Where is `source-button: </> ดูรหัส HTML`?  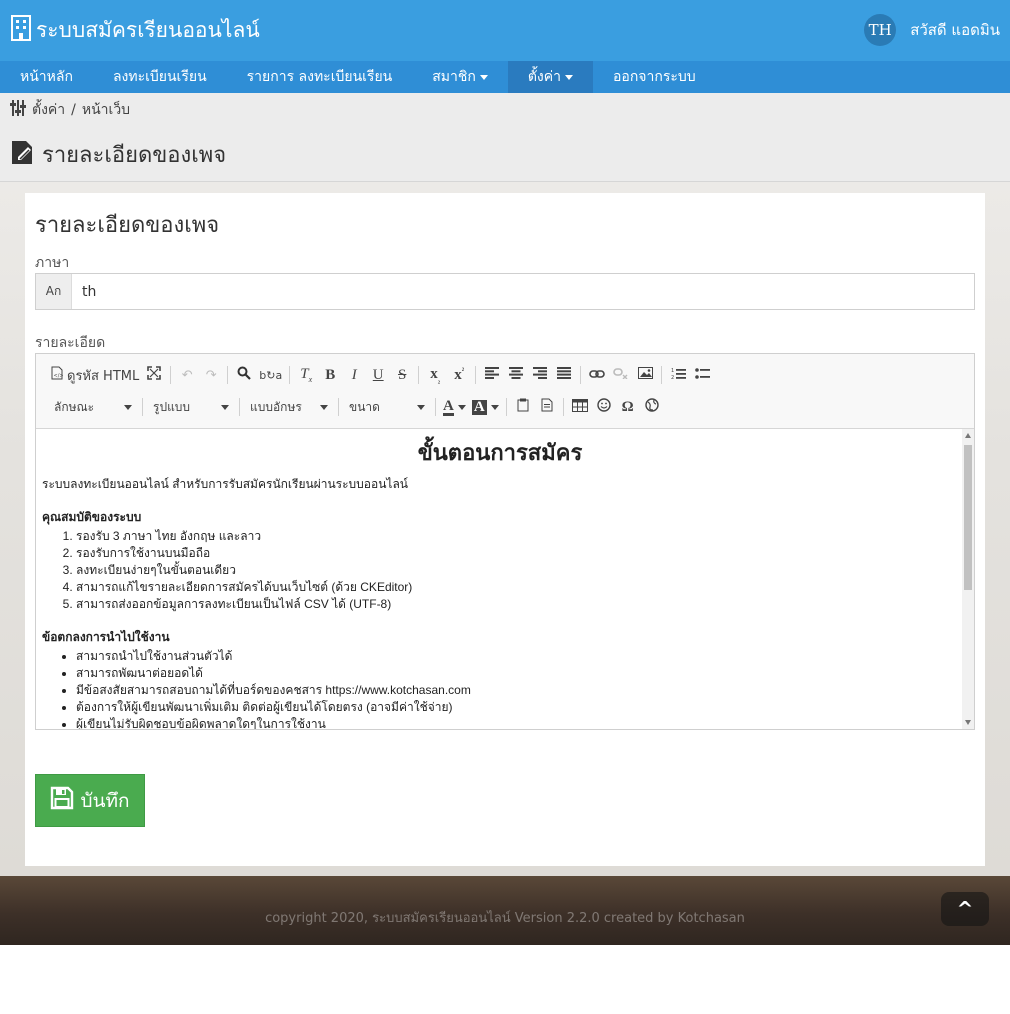
source-button: </> ดูรหัส HTML is located at coordinates (95, 375).